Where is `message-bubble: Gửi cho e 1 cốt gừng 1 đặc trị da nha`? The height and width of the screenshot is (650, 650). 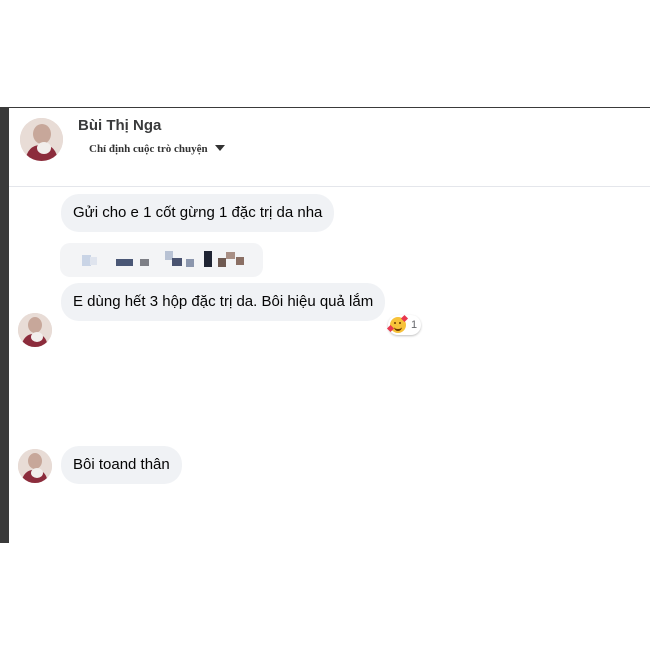 message-bubble: Gửi cho e 1 cốt gừng 1 đặc trị da nha is located at coordinates (198, 213).